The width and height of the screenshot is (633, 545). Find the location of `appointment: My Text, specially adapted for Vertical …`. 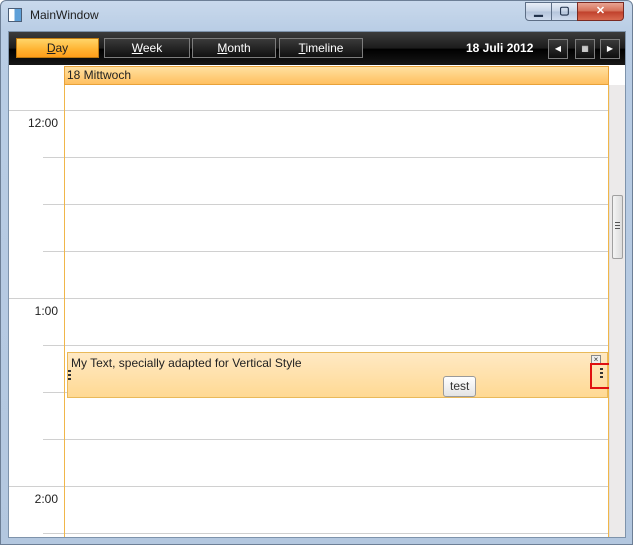

appointment: My Text, specially adapted for Vertical … is located at coordinates (337, 375).